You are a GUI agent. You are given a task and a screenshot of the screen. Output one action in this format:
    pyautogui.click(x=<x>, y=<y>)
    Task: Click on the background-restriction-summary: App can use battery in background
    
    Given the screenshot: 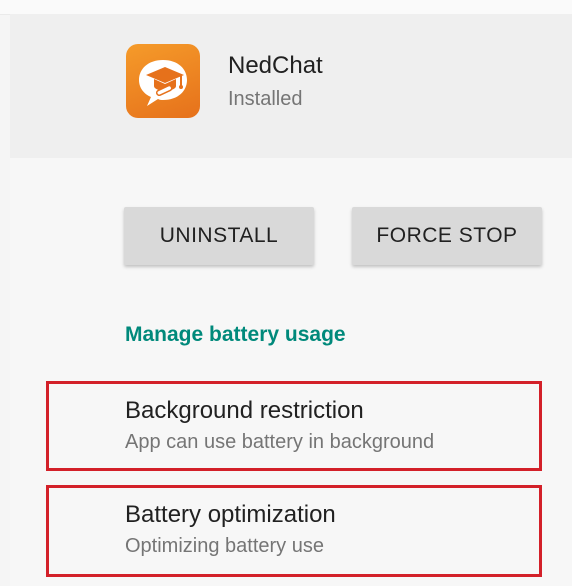 What is the action you would take?
    pyautogui.click(x=280, y=442)
    